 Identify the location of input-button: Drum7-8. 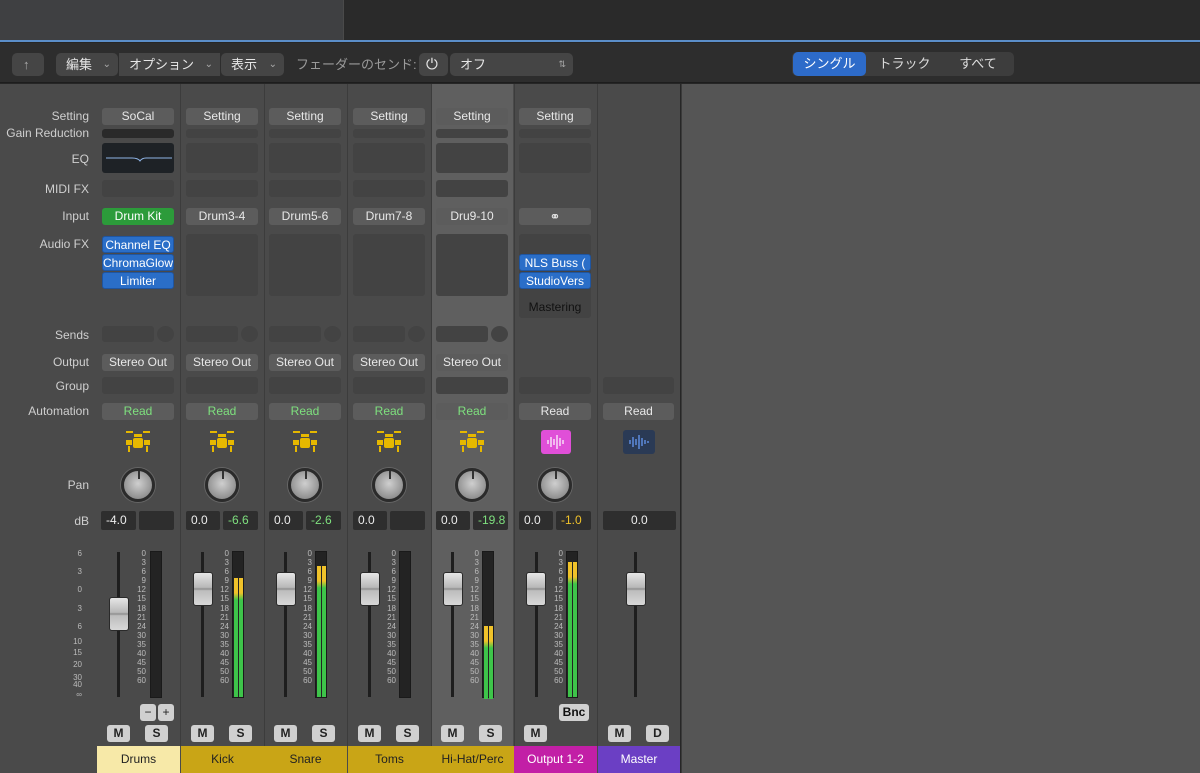
(389, 216).